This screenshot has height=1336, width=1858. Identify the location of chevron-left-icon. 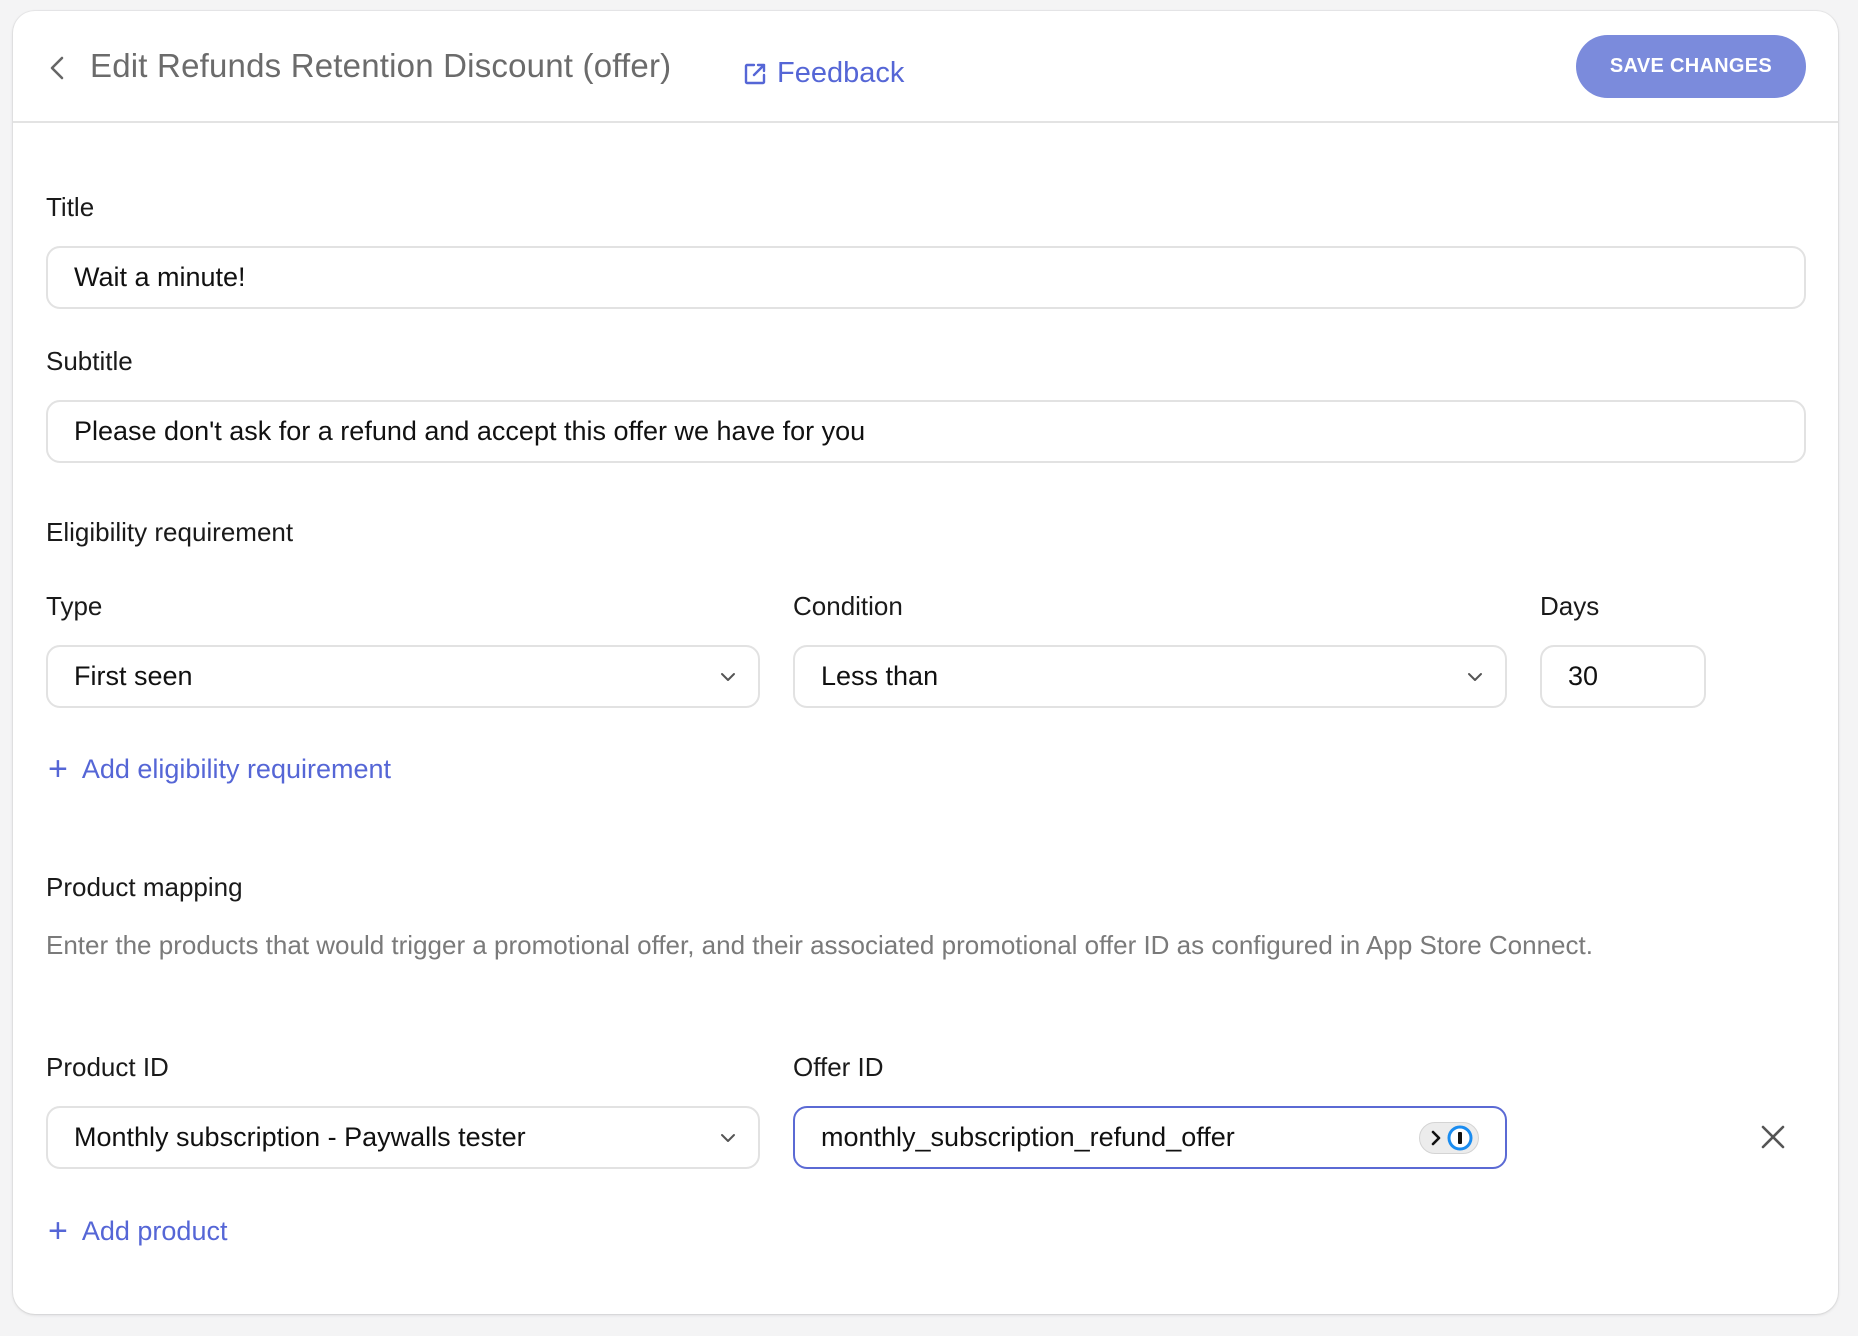
(57, 68).